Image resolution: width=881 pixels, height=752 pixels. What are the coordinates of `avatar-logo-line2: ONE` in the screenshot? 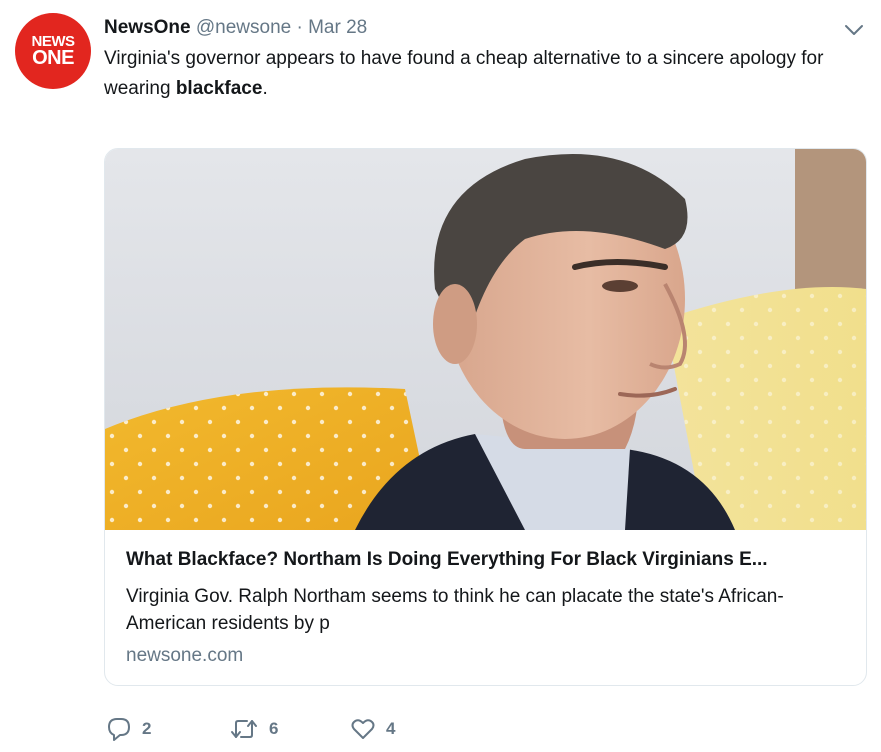 It's located at (53, 57).